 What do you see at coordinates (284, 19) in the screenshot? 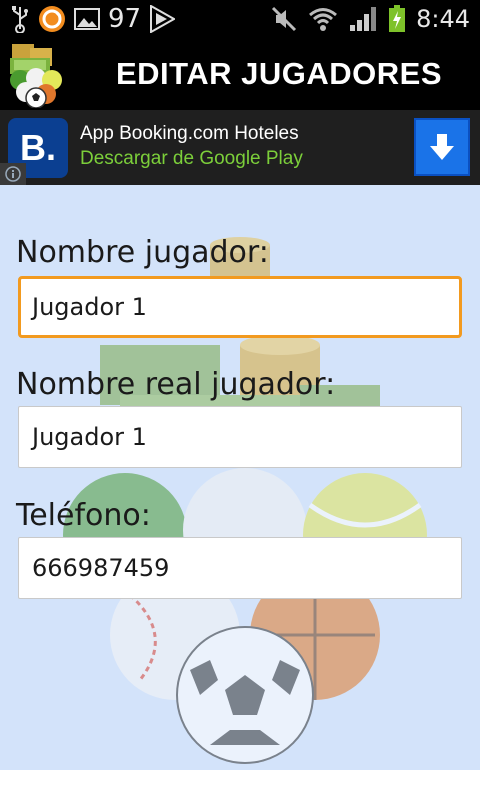
I see `mute-icon` at bounding box center [284, 19].